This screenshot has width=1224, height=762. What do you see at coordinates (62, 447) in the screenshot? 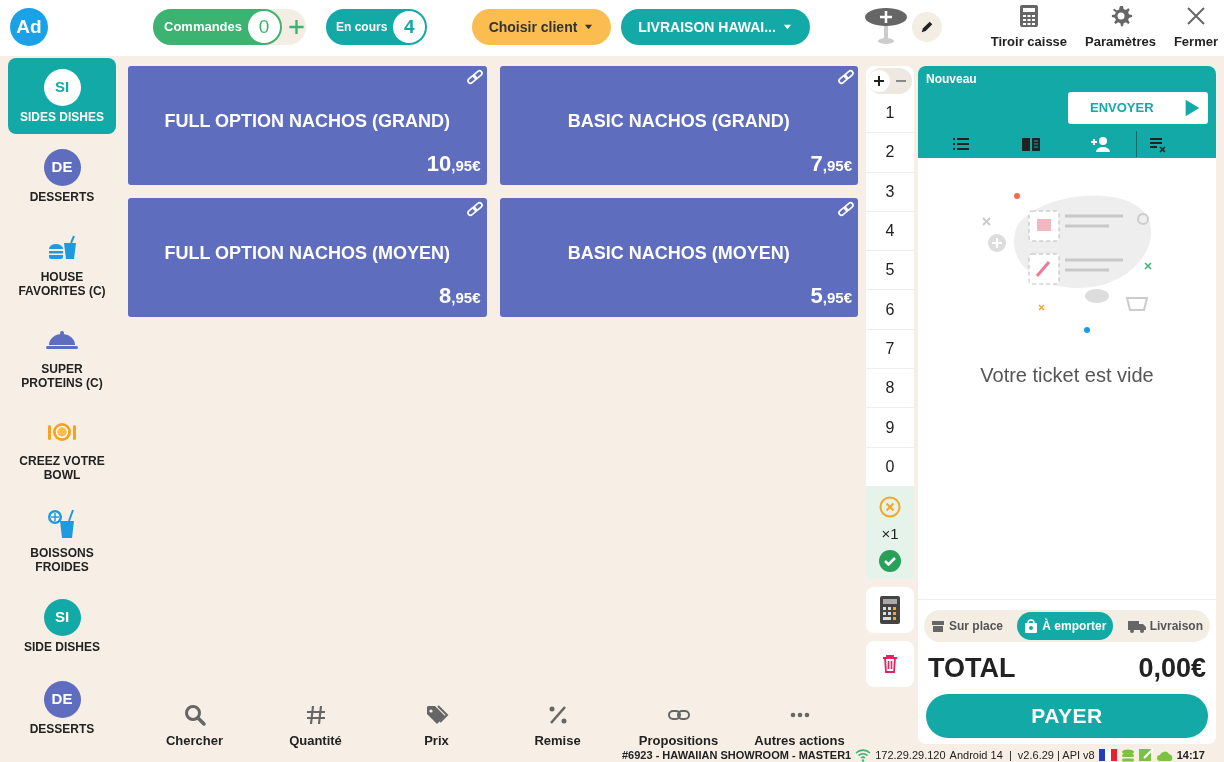
I see `category-tab: CREEZ VOTRE BOWL` at bounding box center [62, 447].